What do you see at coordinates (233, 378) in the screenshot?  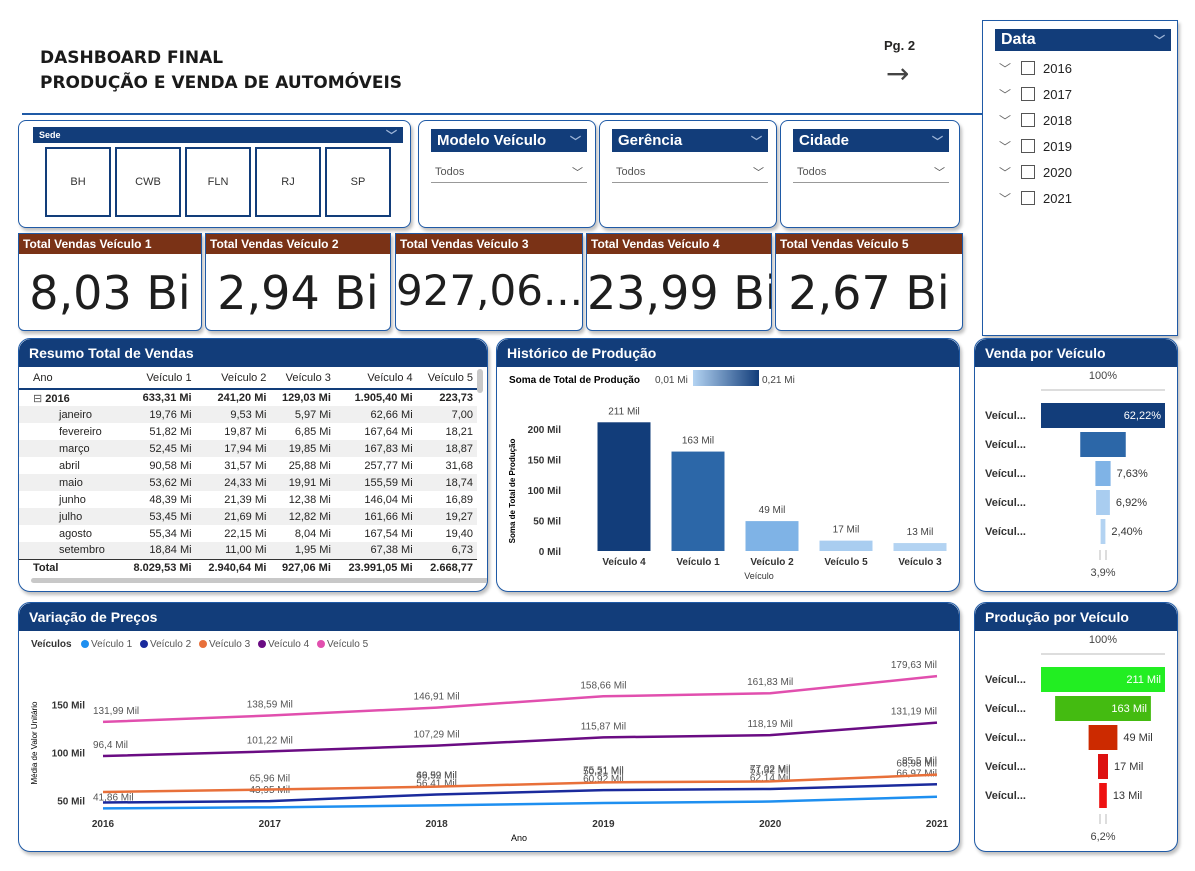 I see `column-header: Veículo 2` at bounding box center [233, 378].